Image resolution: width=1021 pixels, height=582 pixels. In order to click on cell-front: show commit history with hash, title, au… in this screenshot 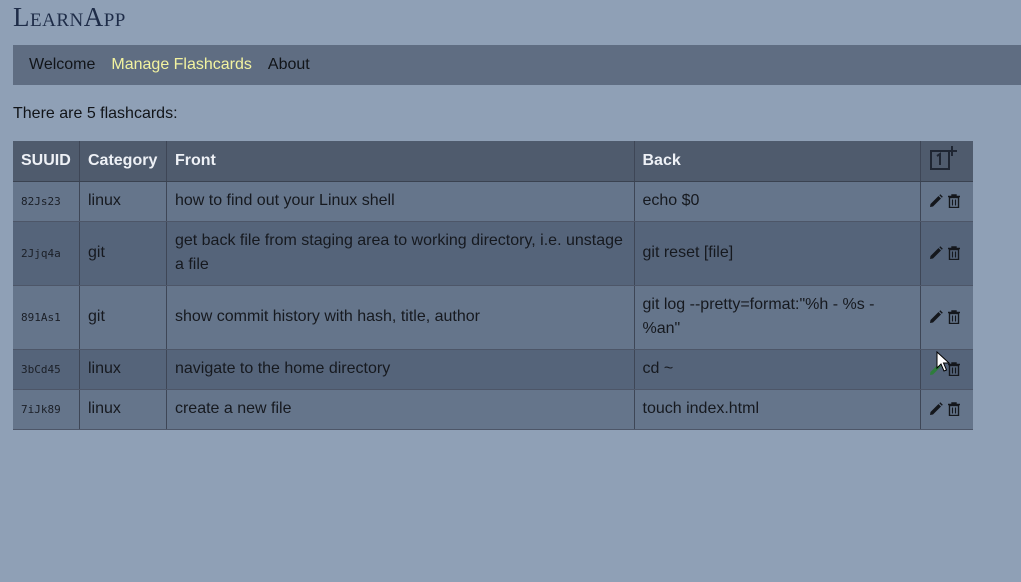, I will do `click(400, 317)`.